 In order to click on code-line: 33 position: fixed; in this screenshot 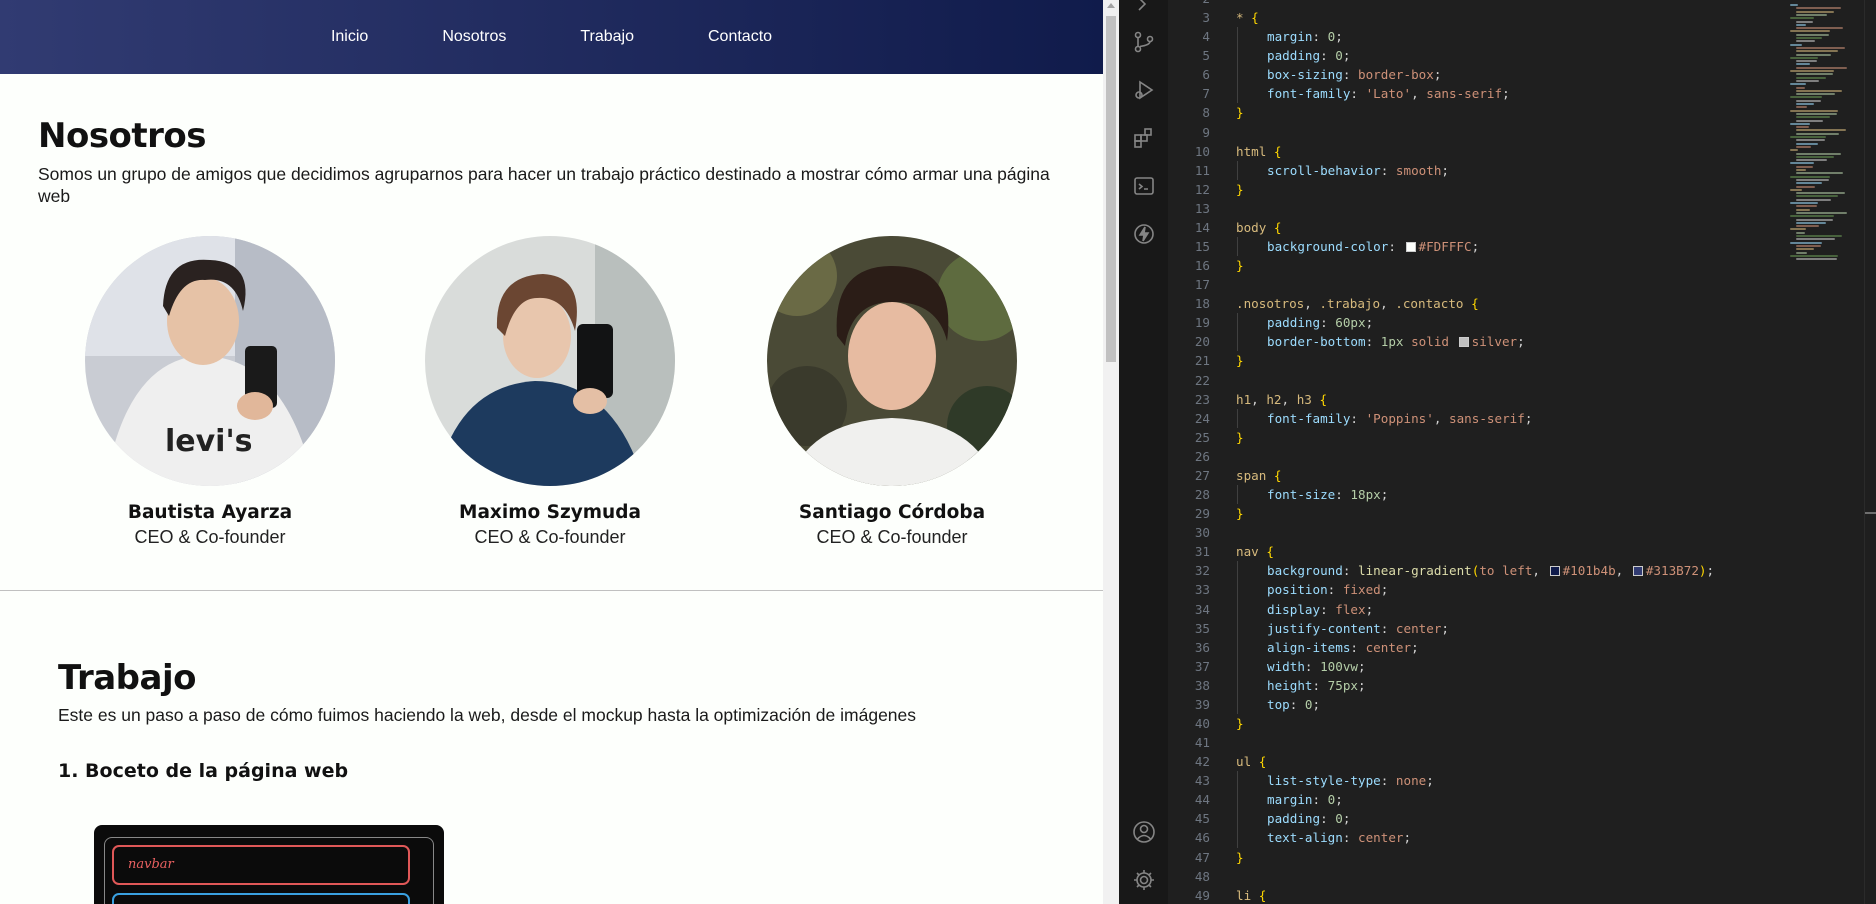, I will do `click(1478, 590)`.